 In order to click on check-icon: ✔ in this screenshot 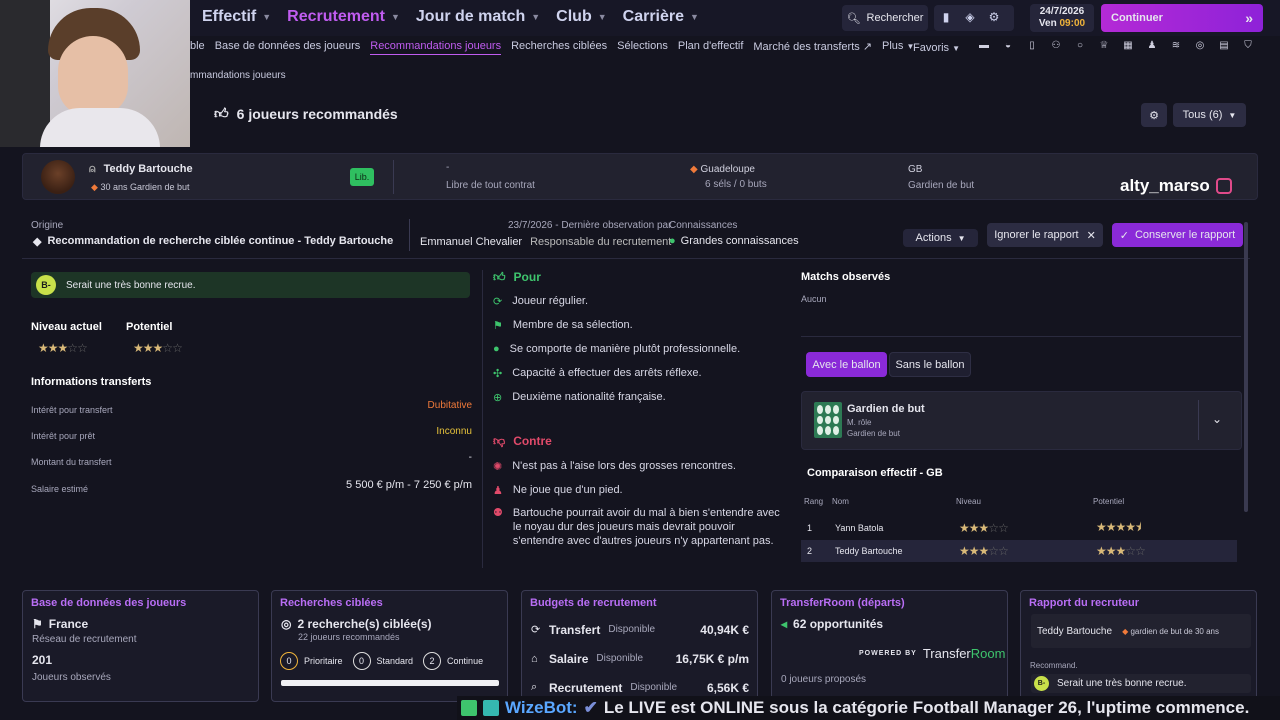, I will do `click(590, 707)`.